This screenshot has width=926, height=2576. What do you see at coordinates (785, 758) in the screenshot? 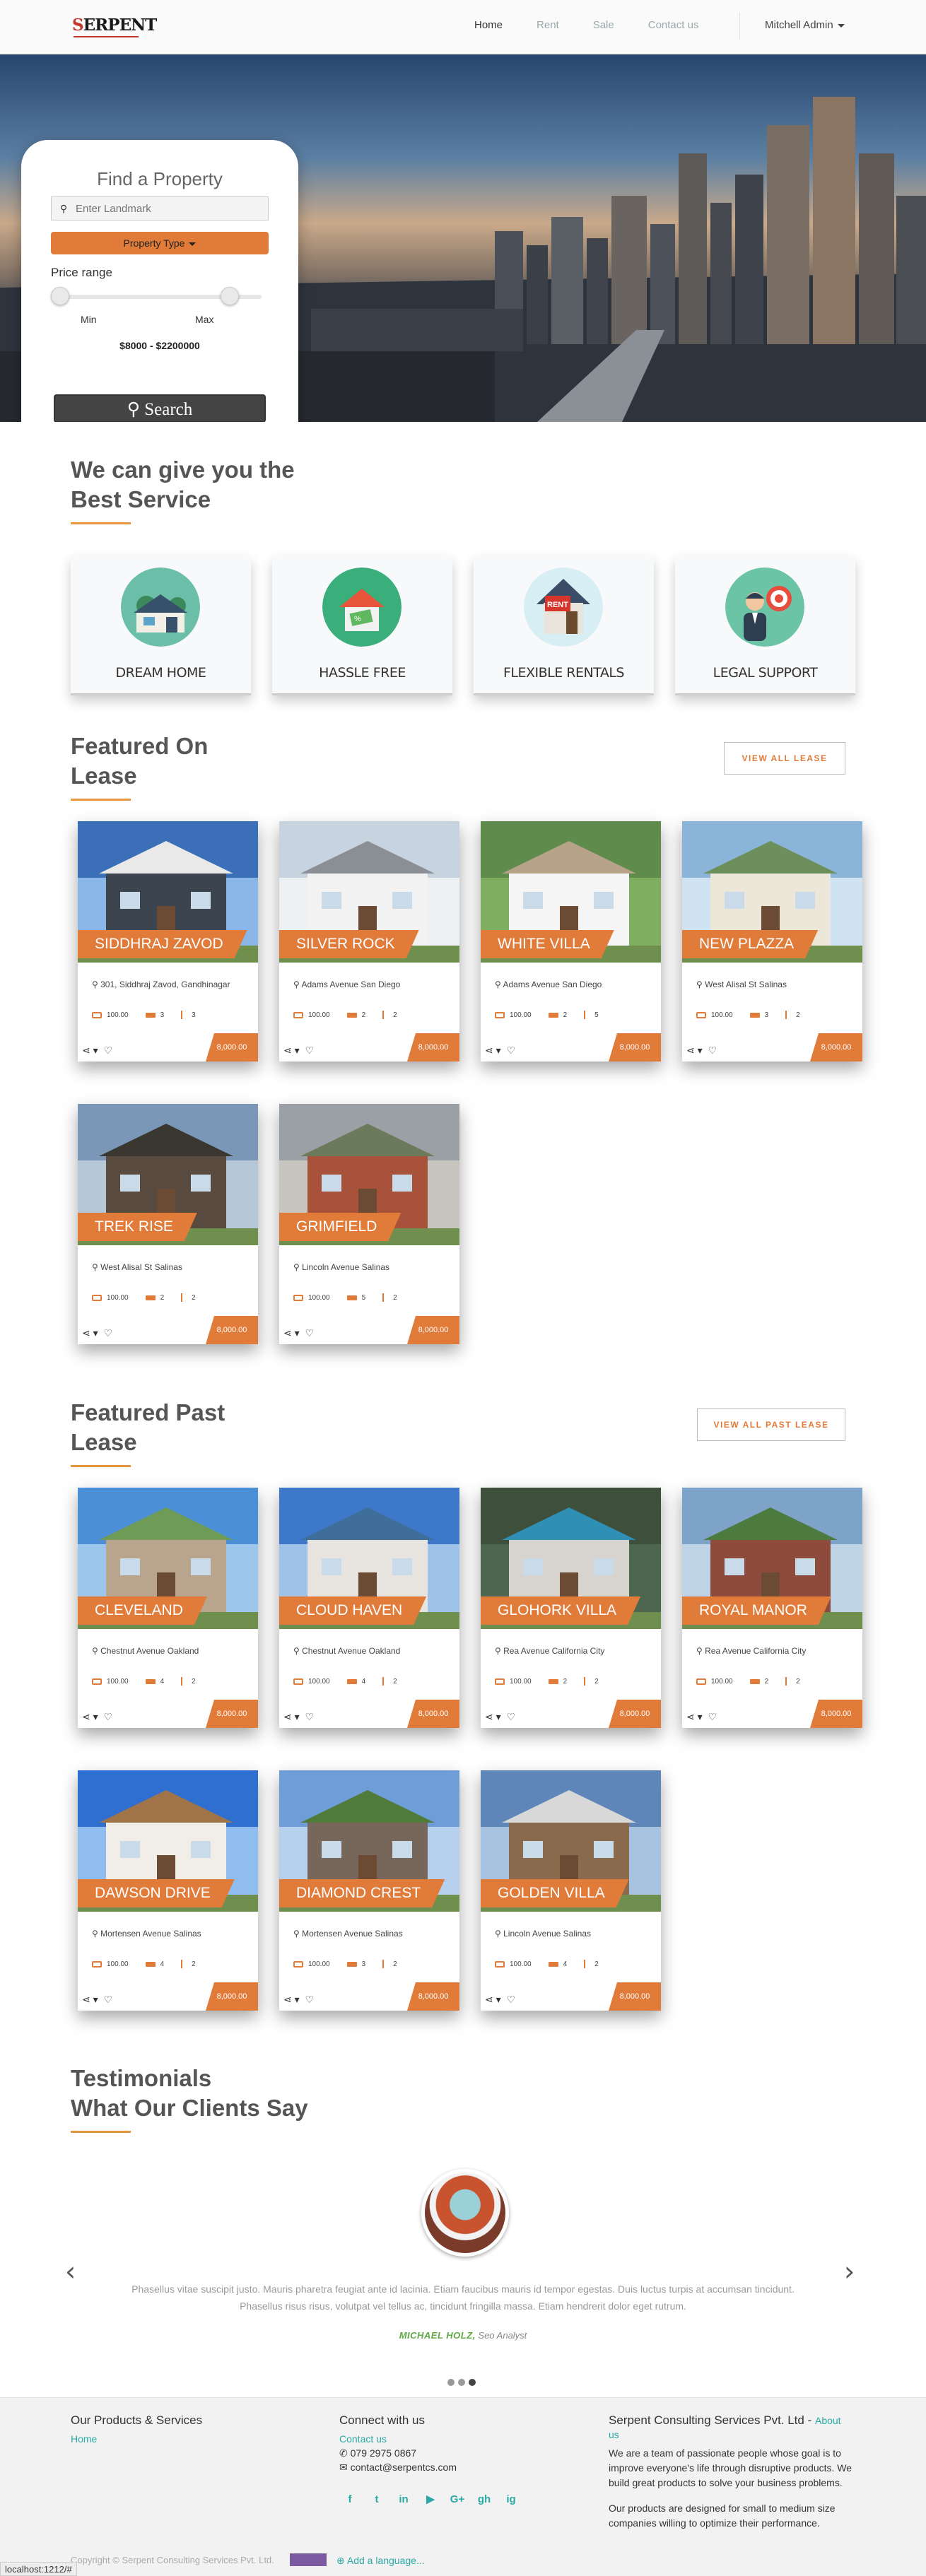
I see `view-all-lease-button: VIEW ALL LEASE` at bounding box center [785, 758].